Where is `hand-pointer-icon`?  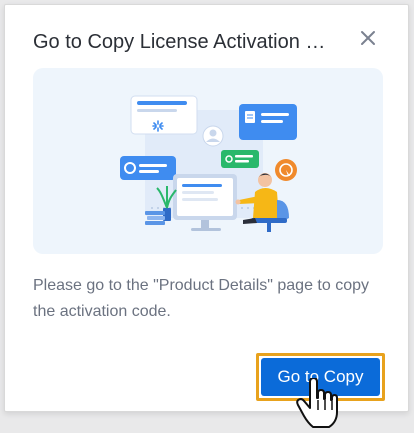
hand-pointer-icon is located at coordinates (317, 402).